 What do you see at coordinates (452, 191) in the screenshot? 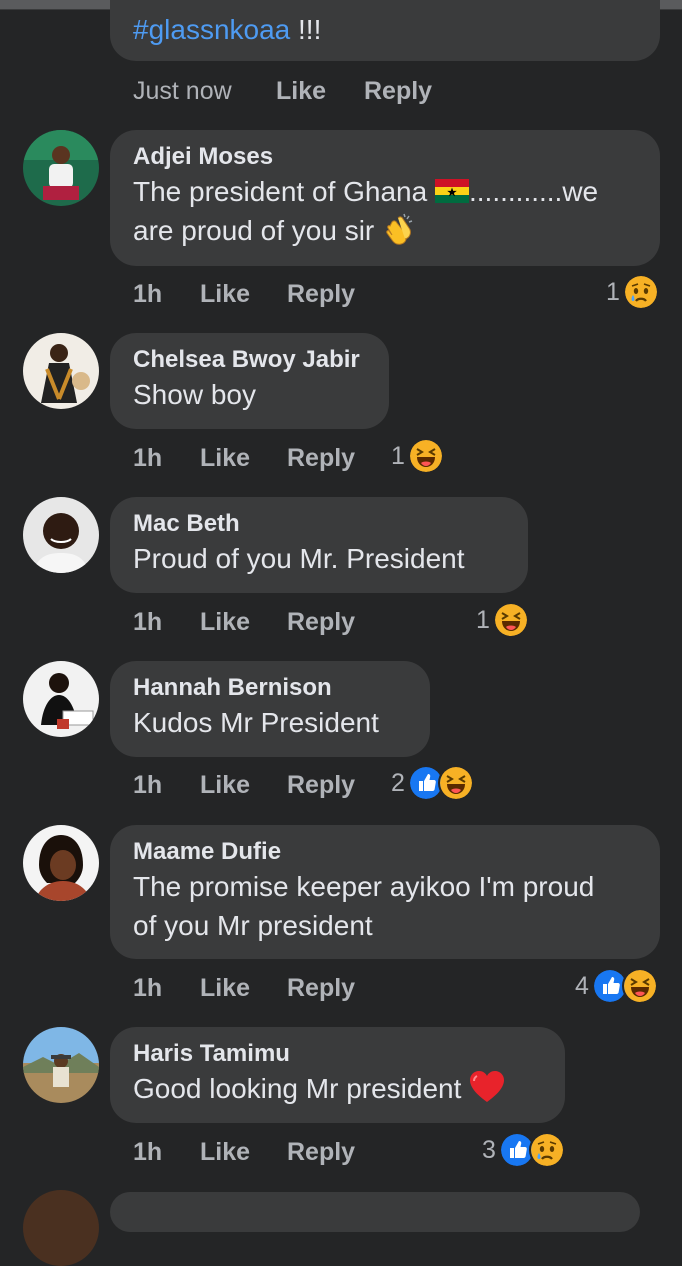
I see `ghana-flag-icon` at bounding box center [452, 191].